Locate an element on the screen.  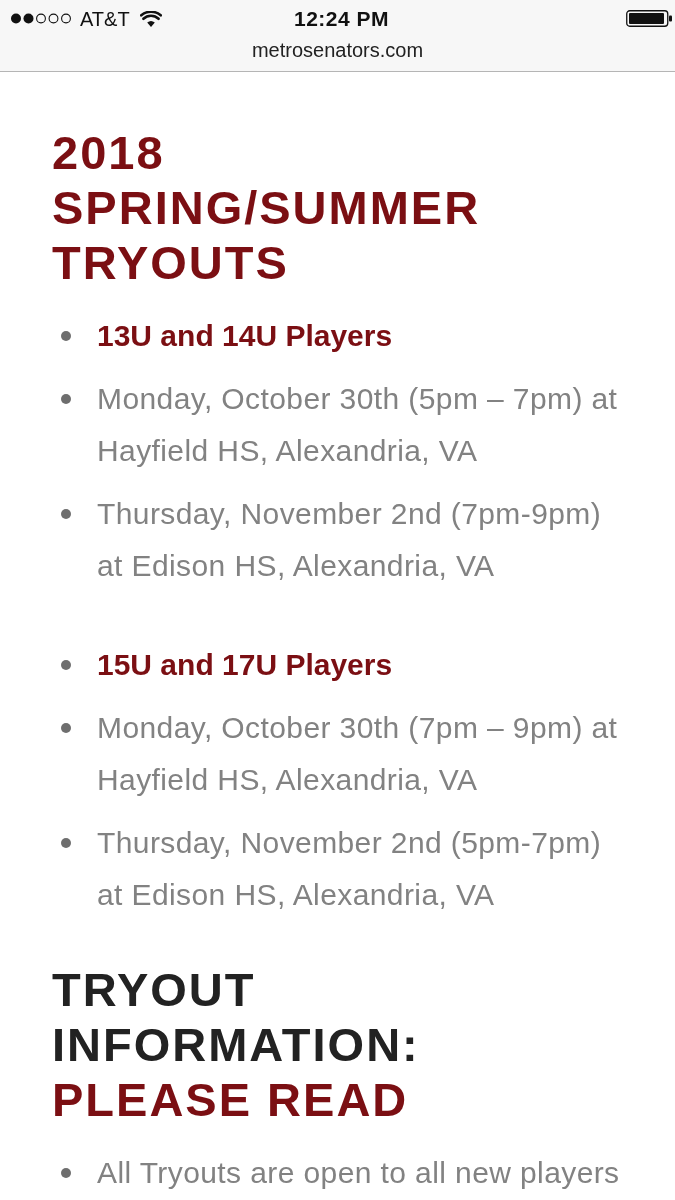
section-heading: 2018 SPRING/SUMMER TRYOUTS is located at coordinates (267, 207).